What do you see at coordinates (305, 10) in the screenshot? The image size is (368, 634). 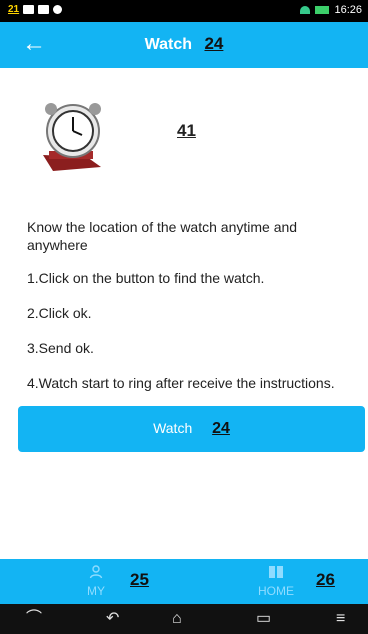 I see `wifi-icon` at bounding box center [305, 10].